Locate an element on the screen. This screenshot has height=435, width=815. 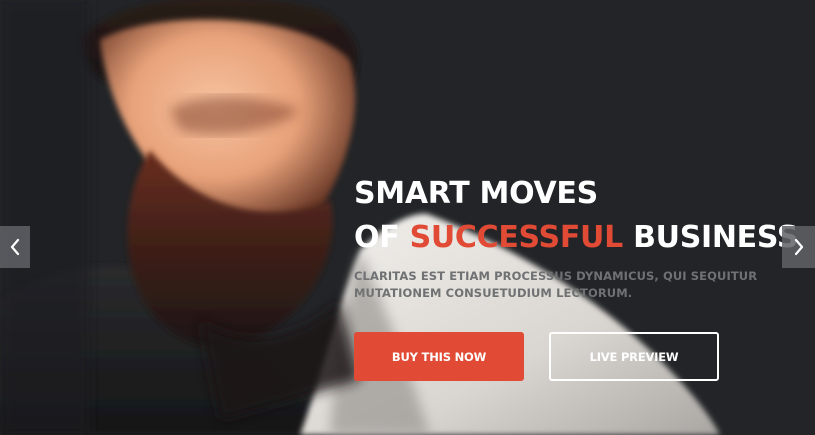
headline-line-1: SMART MOVES is located at coordinates (476, 193).